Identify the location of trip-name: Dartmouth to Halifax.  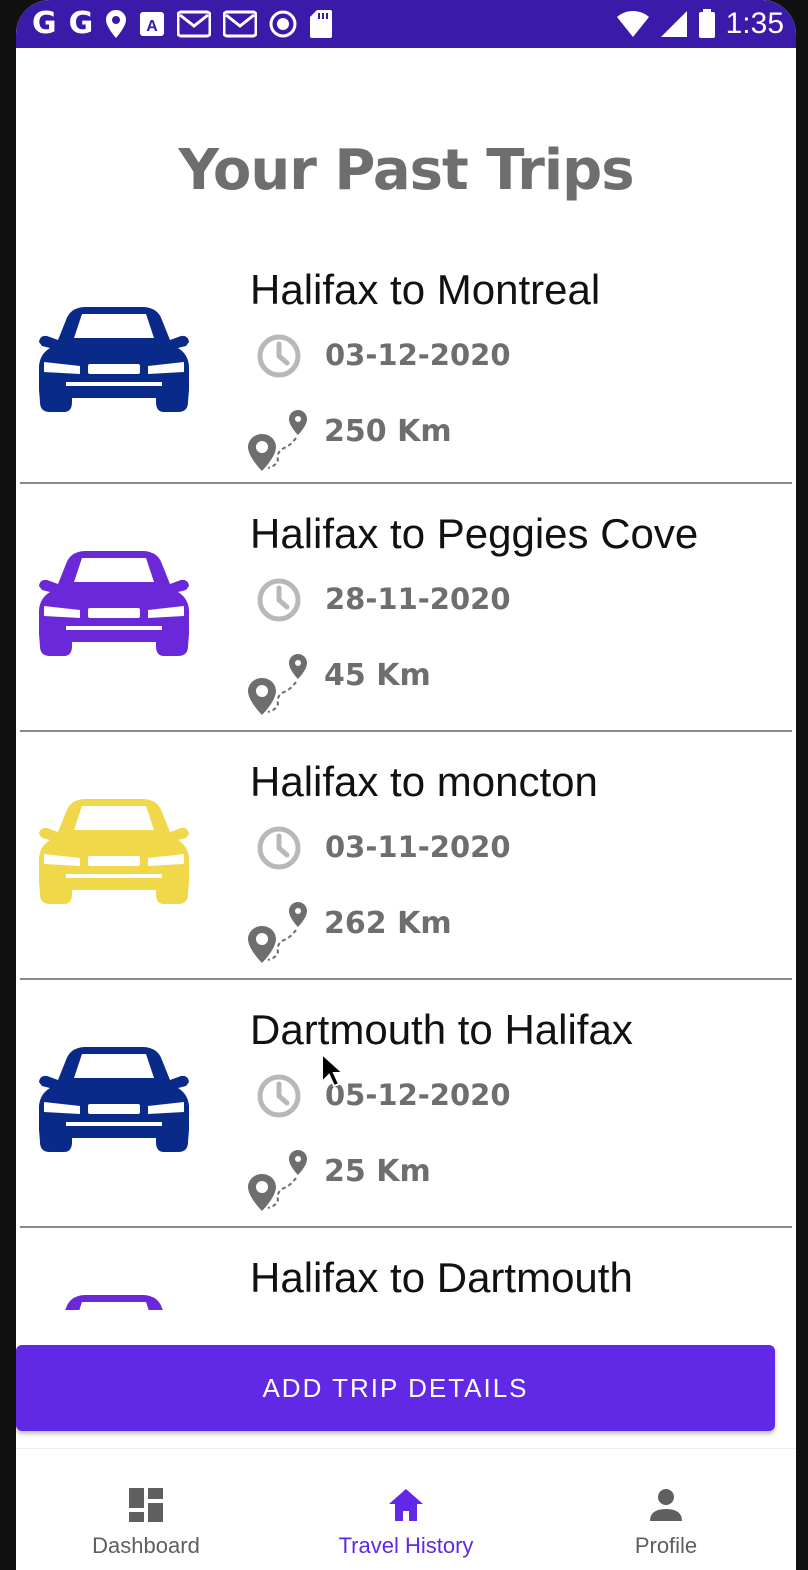
(441, 1029).